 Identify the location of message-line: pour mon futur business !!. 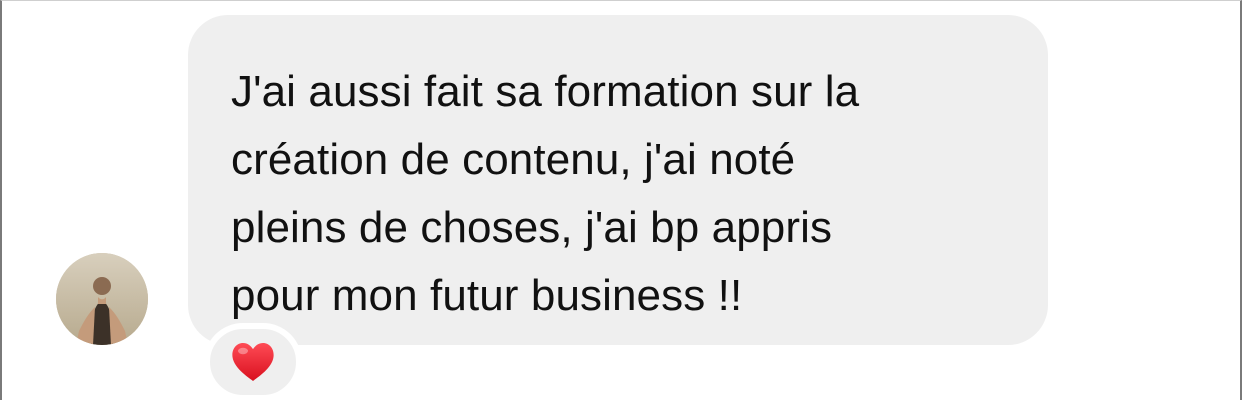
(487, 295).